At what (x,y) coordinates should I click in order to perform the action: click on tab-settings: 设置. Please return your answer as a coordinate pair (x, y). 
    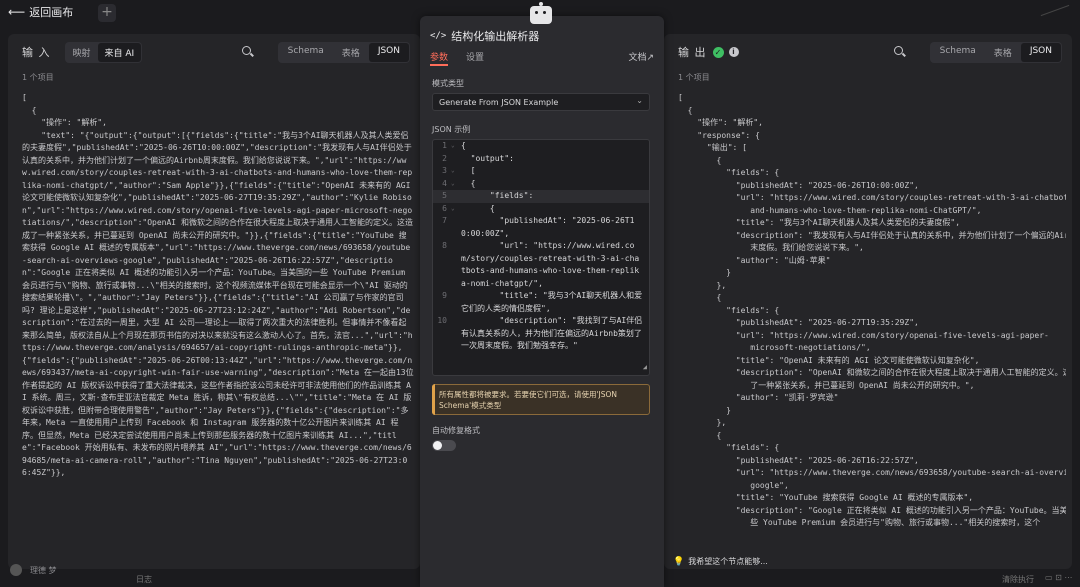
    Looking at the image, I should click on (475, 58).